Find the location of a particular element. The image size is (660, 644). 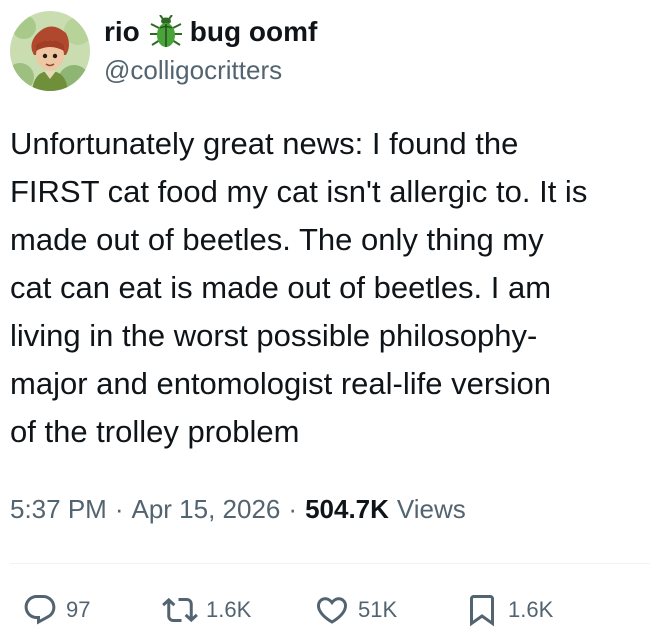

tweet-meta: 5:37 PM · Apr 15, 2026 · 504.7K Views is located at coordinates (238, 509).